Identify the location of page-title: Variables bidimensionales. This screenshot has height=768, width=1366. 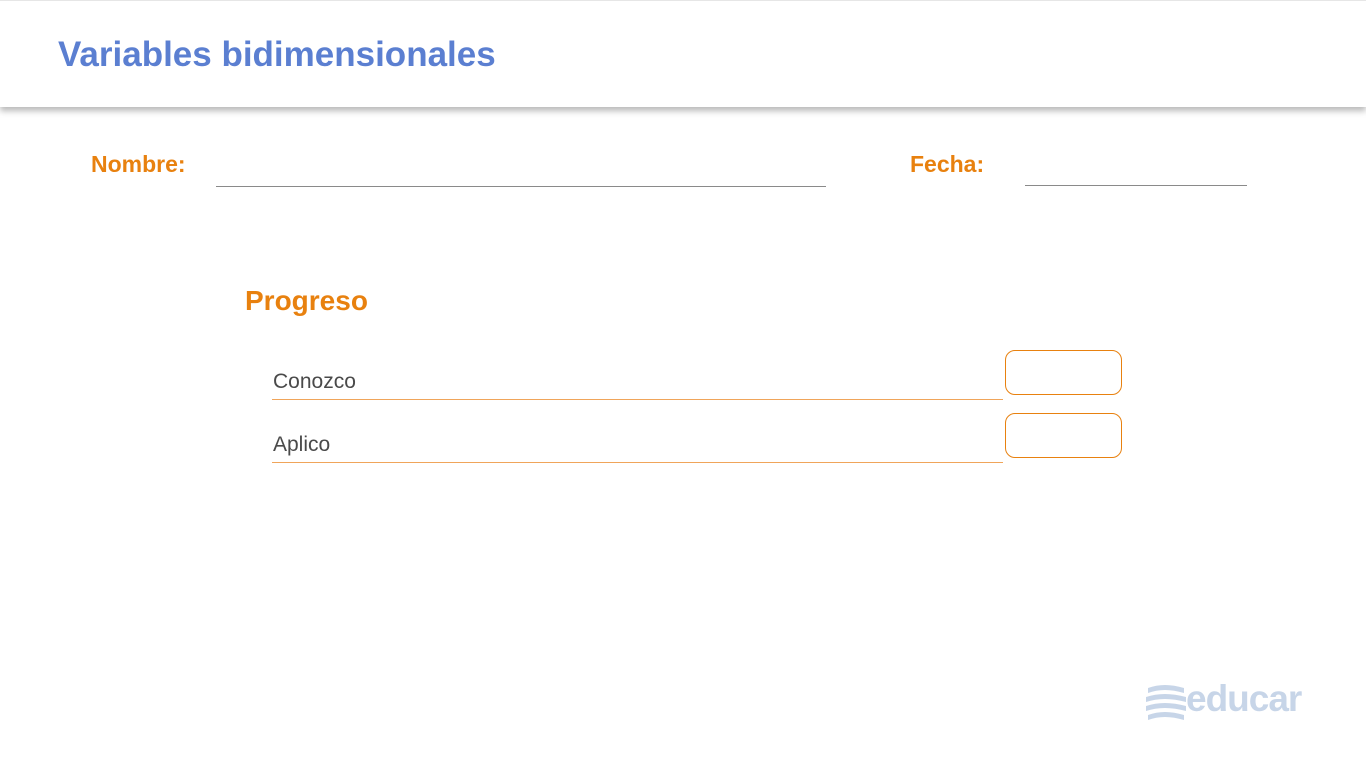
(277, 54).